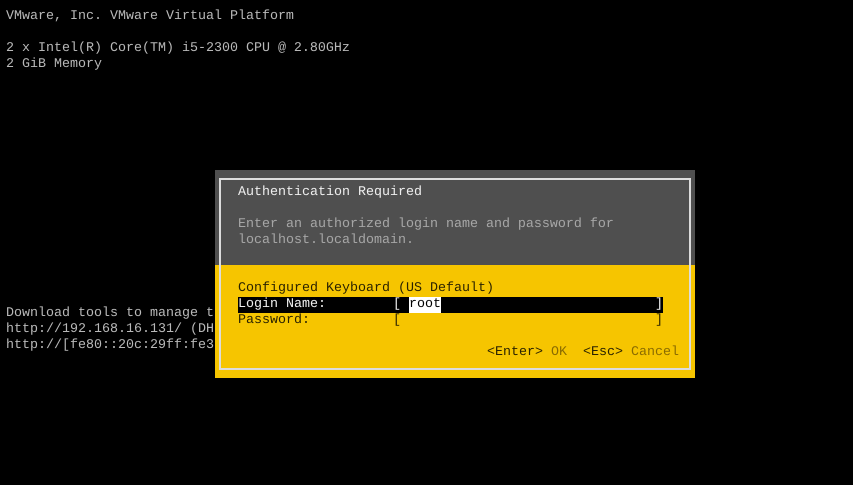 Image resolution: width=853 pixels, height=485 pixels. I want to click on hardware-info-line: 2 GiB Memory, so click(54, 65).